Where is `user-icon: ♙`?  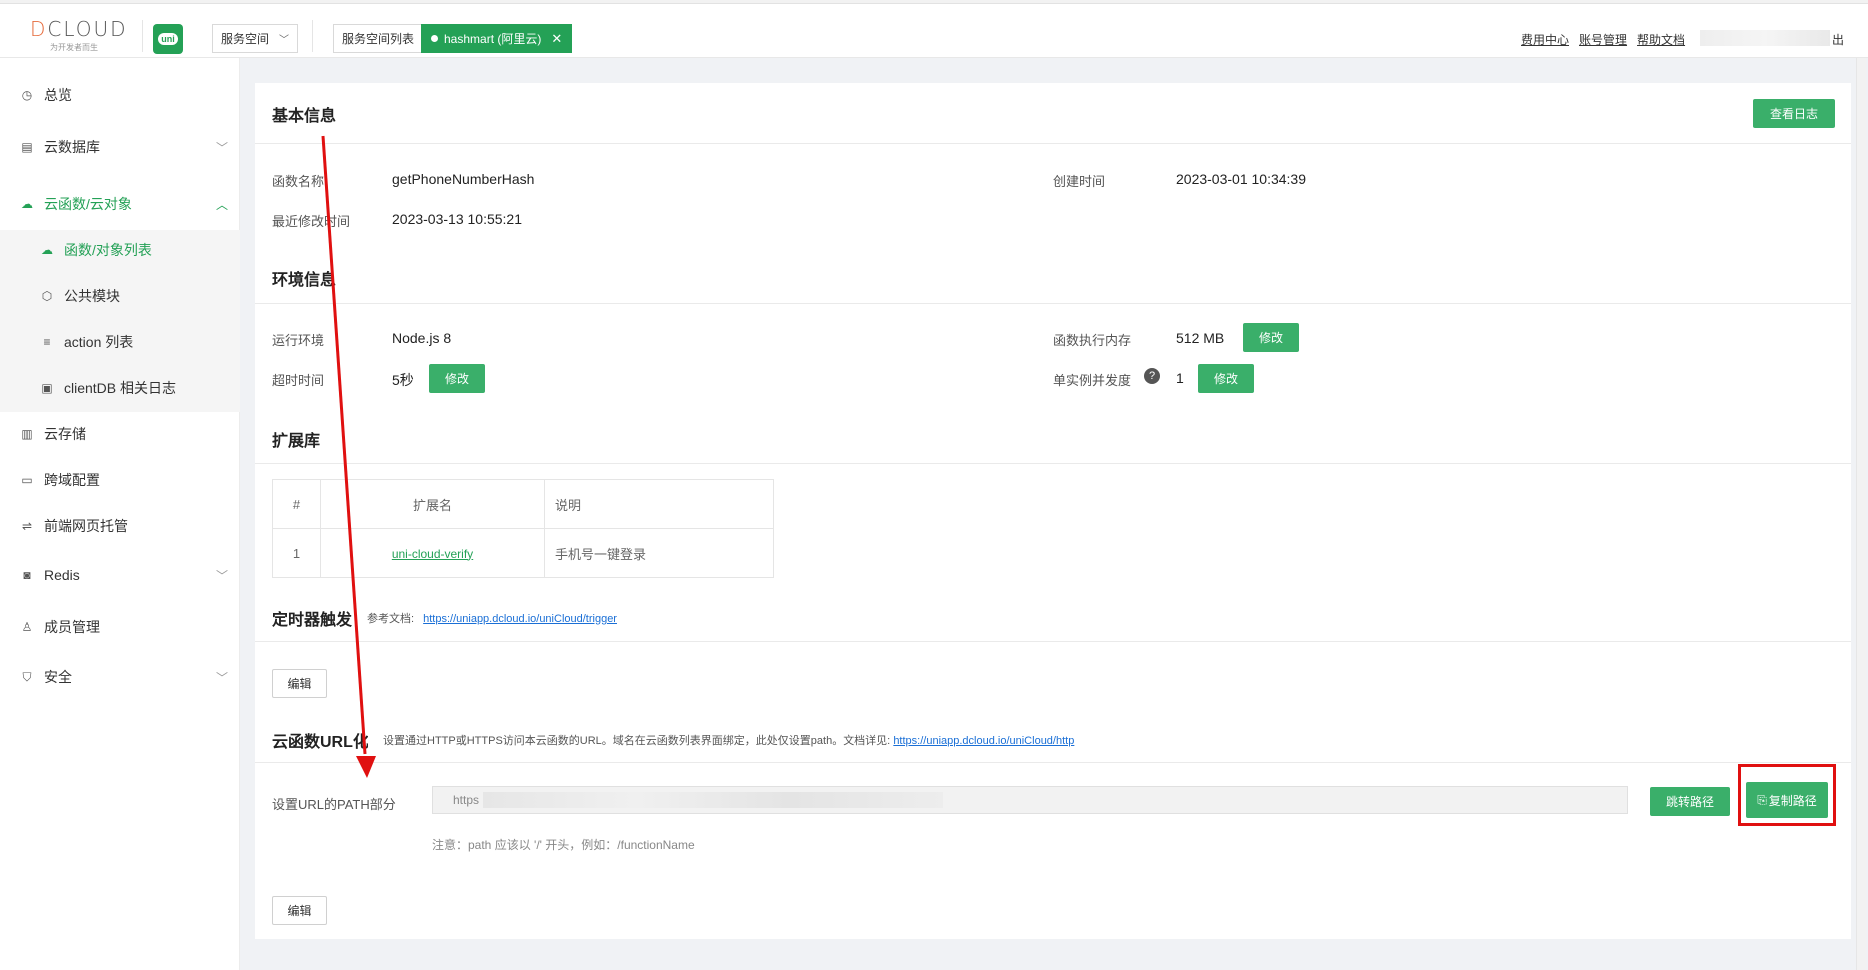
user-icon: ♙ is located at coordinates (27, 627).